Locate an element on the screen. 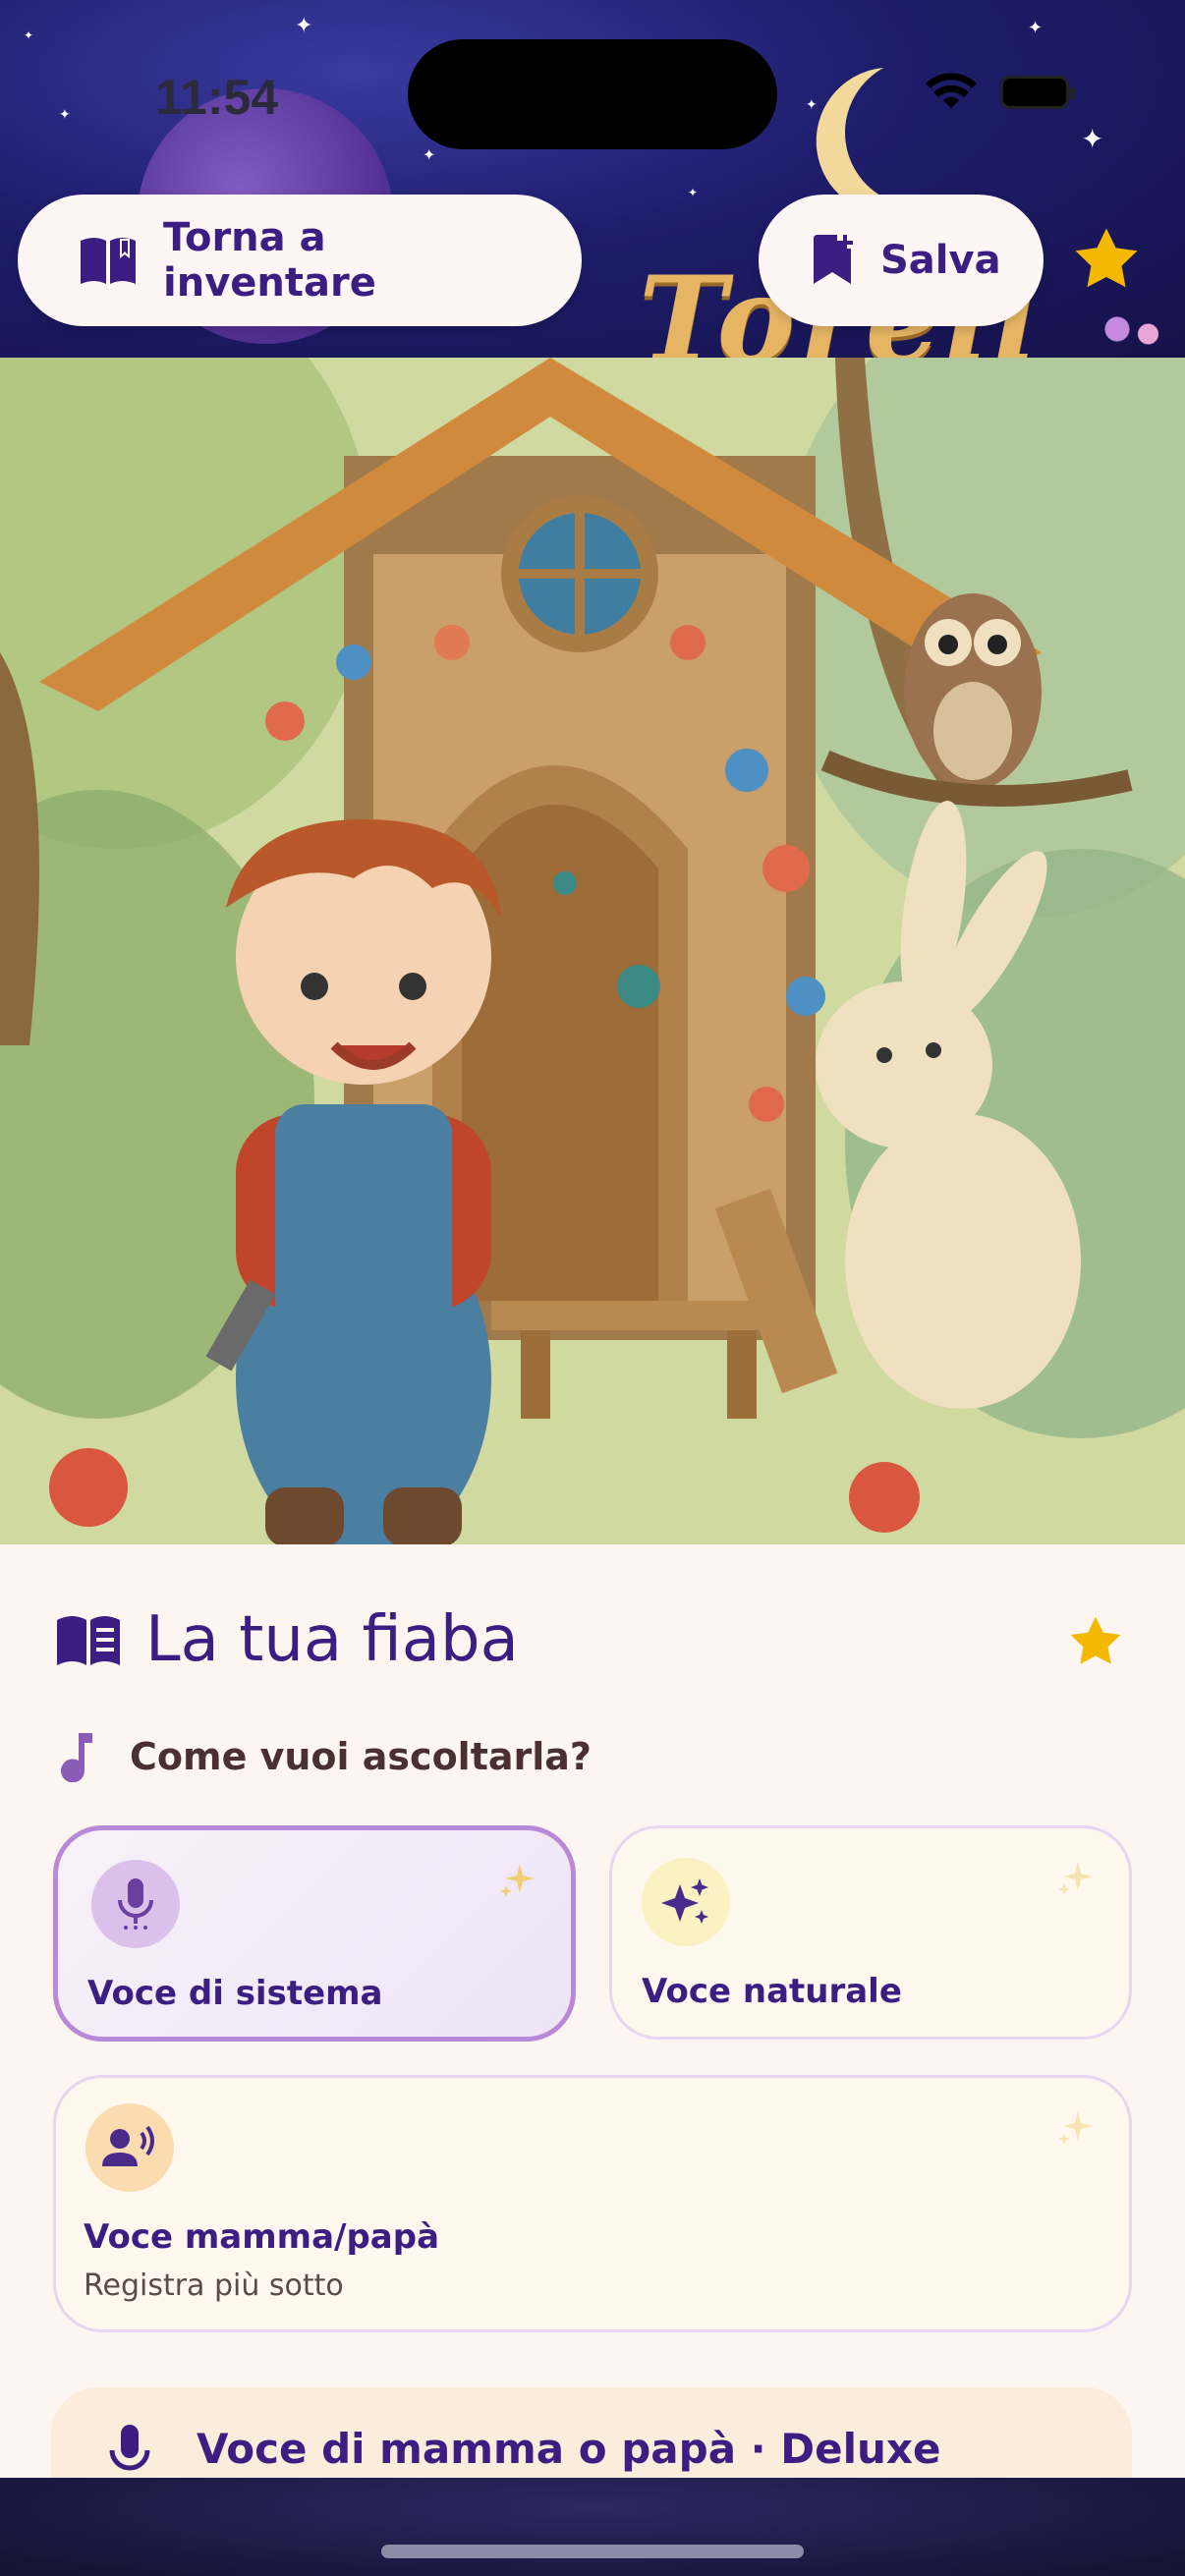 This screenshot has height=2576, width=1185. voice-option-system: Voce di sistema is located at coordinates (315, 1933).